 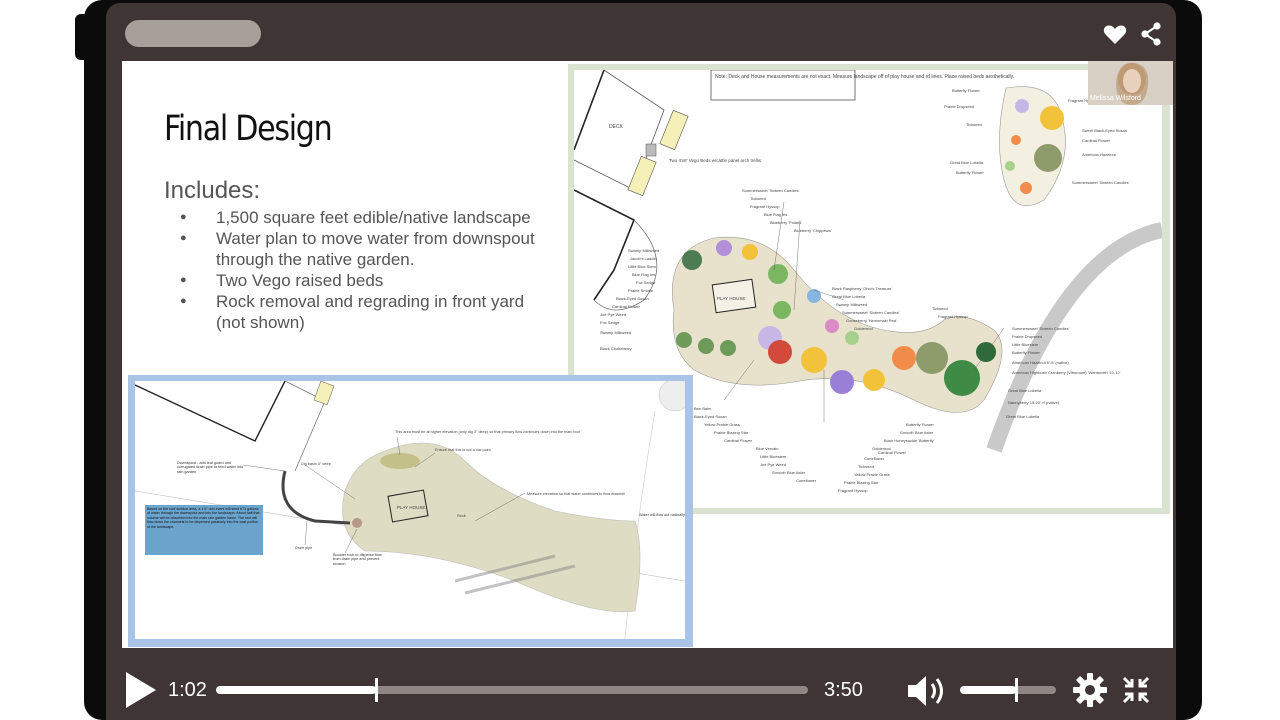 What do you see at coordinates (1099, 154) in the screenshot?
I see `plant-label: American Hazelnut` at bounding box center [1099, 154].